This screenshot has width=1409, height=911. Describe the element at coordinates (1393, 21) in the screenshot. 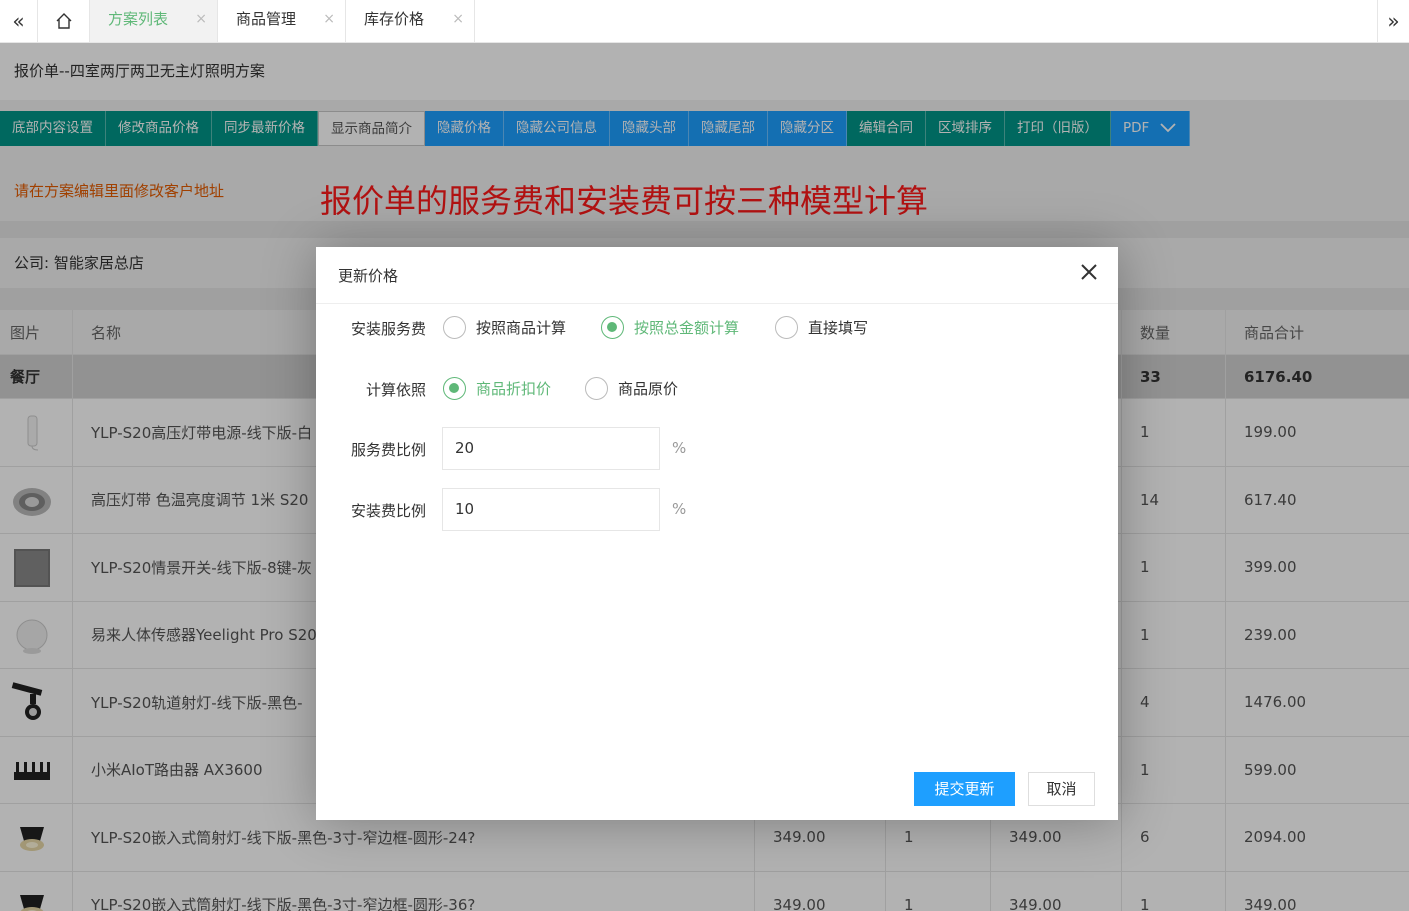

I see `scroll-right-icon: »` at that location.